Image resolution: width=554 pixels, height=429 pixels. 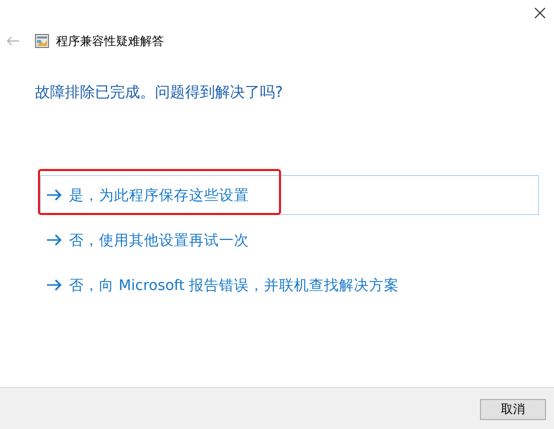 I want to click on window-title: 程序兼容性疑难解答, so click(x=110, y=41).